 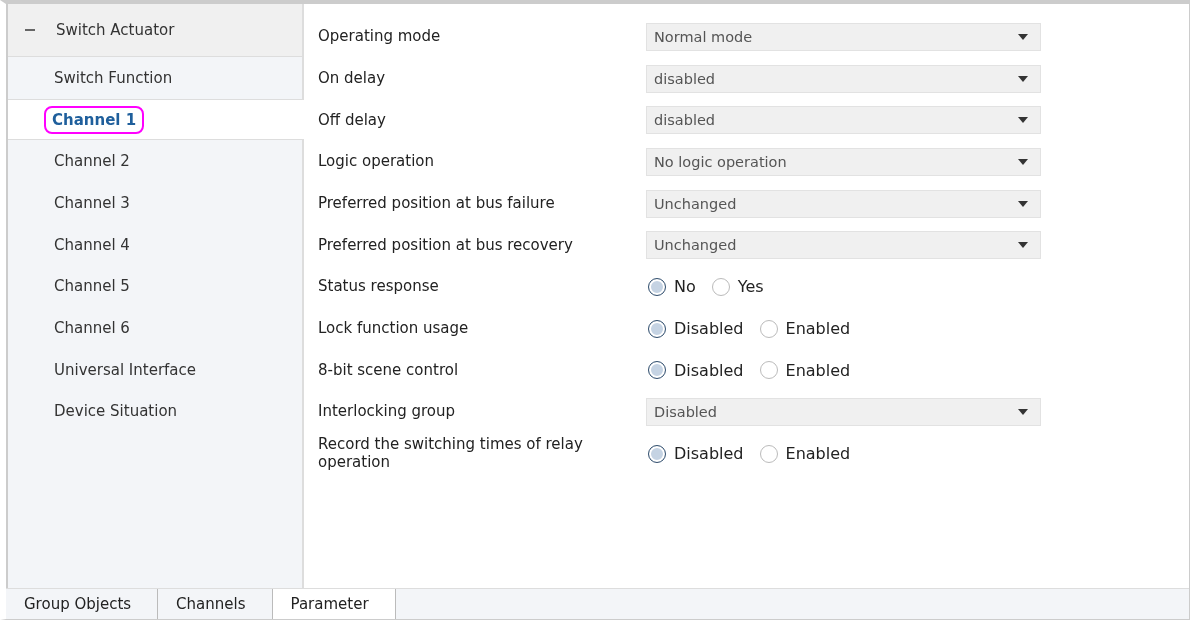 I want to click on sidebar-item: Channel 6, so click(x=155, y=328).